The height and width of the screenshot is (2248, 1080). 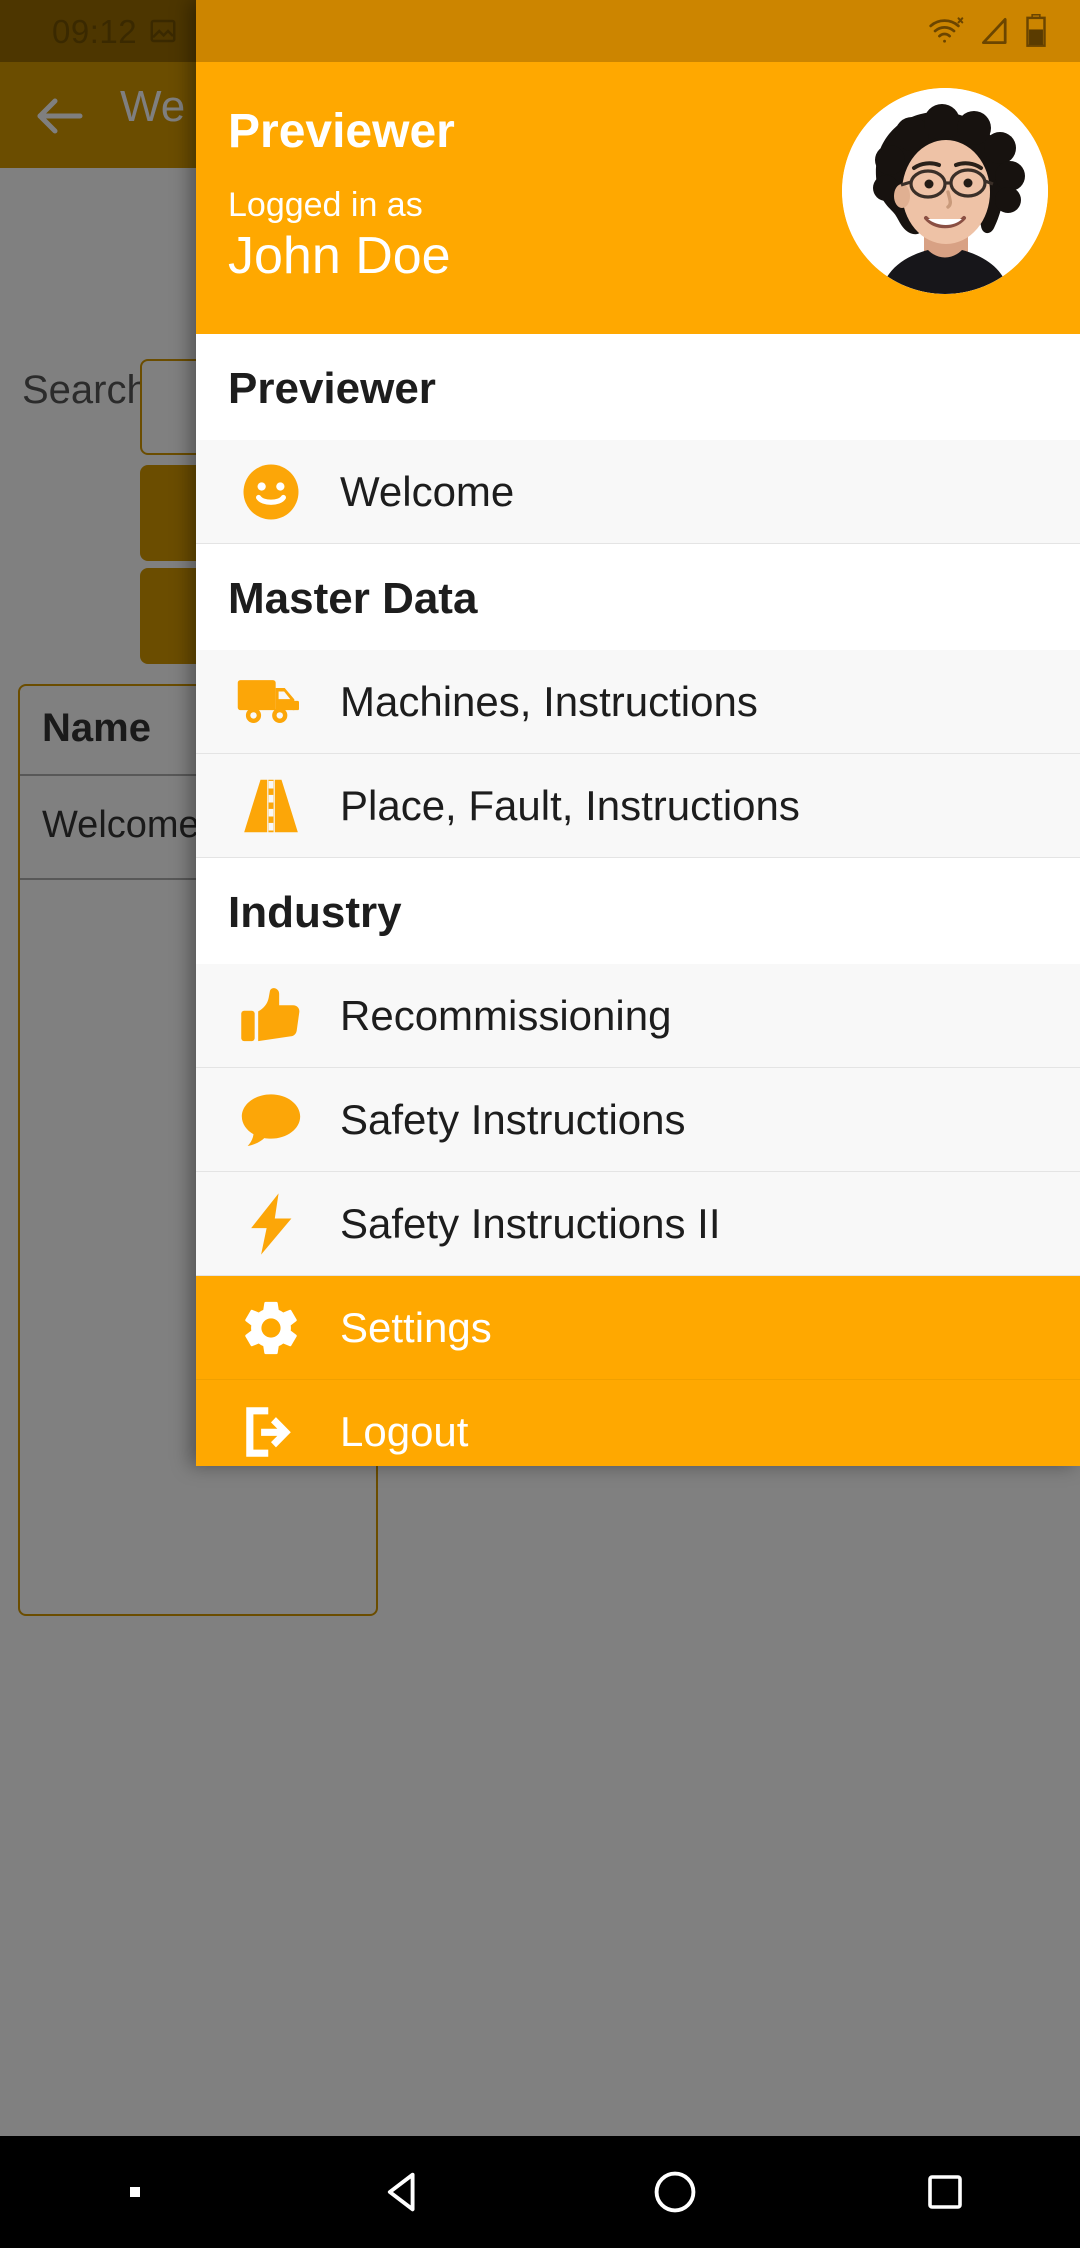 What do you see at coordinates (404, 1431) in the screenshot?
I see `menu-item-label: Logout` at bounding box center [404, 1431].